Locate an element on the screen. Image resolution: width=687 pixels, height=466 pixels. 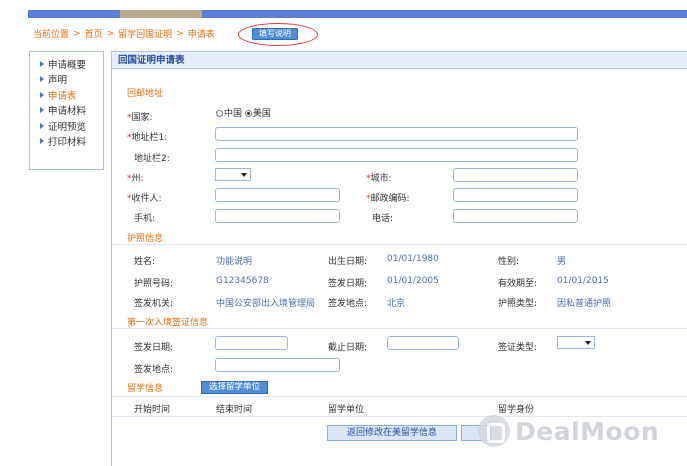
country-option-label: 美国 is located at coordinates (261, 114).